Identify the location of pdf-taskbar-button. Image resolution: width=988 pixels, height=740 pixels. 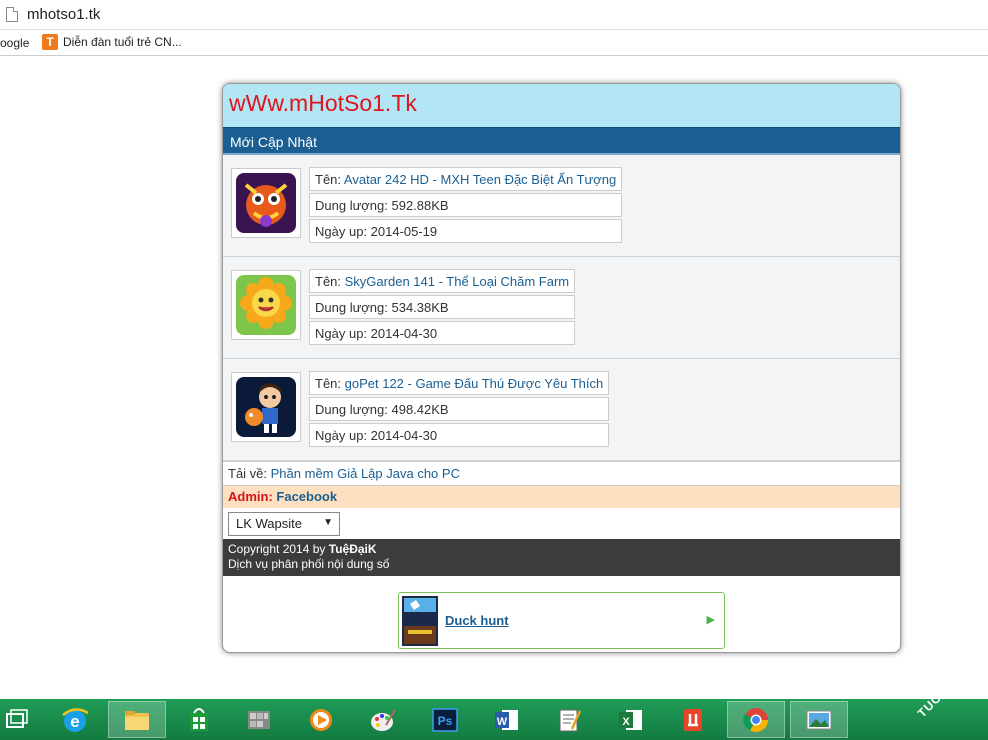
(693, 719).